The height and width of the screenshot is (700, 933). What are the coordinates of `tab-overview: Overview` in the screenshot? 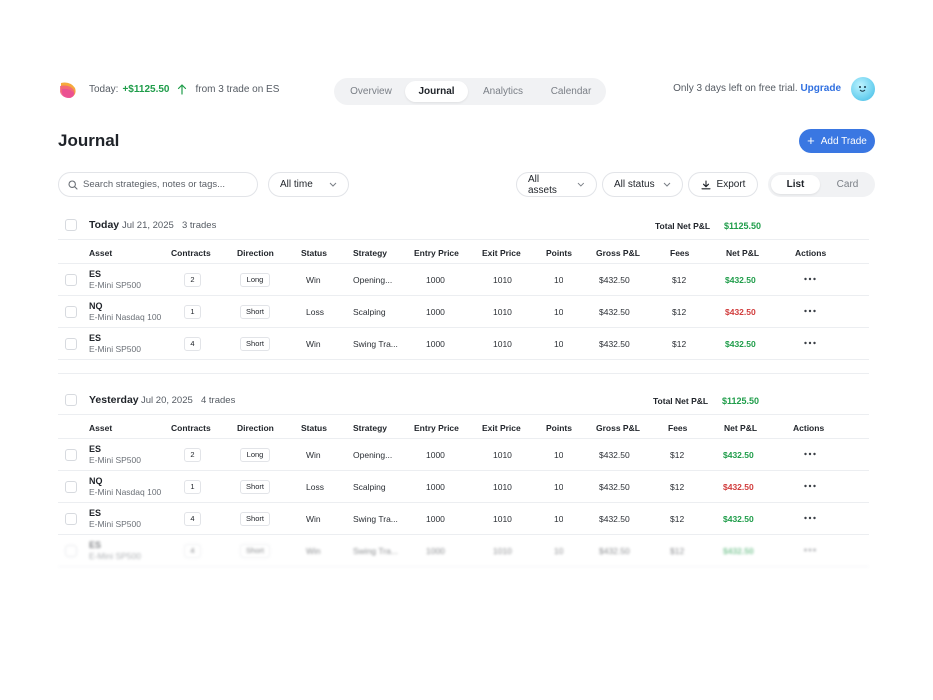 It's located at (371, 91).